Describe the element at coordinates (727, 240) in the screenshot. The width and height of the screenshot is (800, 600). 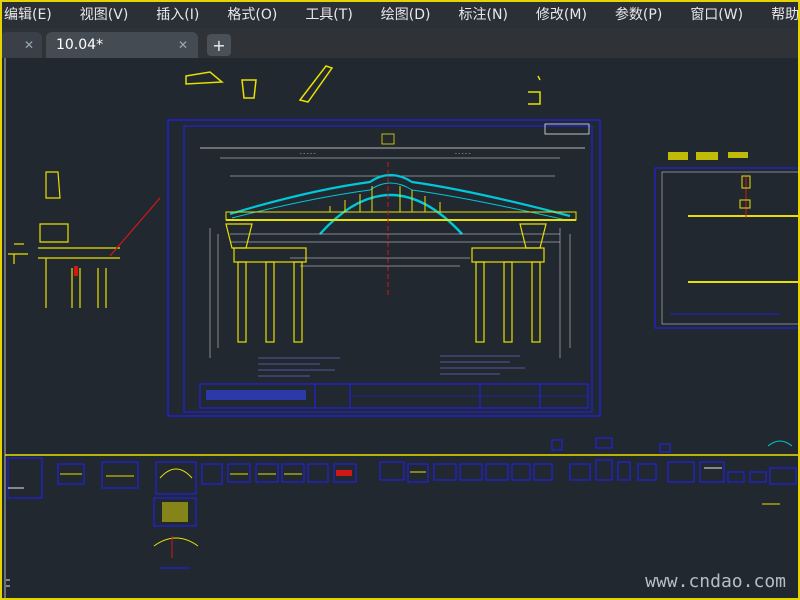
I see `right-drawing-sheet` at that location.